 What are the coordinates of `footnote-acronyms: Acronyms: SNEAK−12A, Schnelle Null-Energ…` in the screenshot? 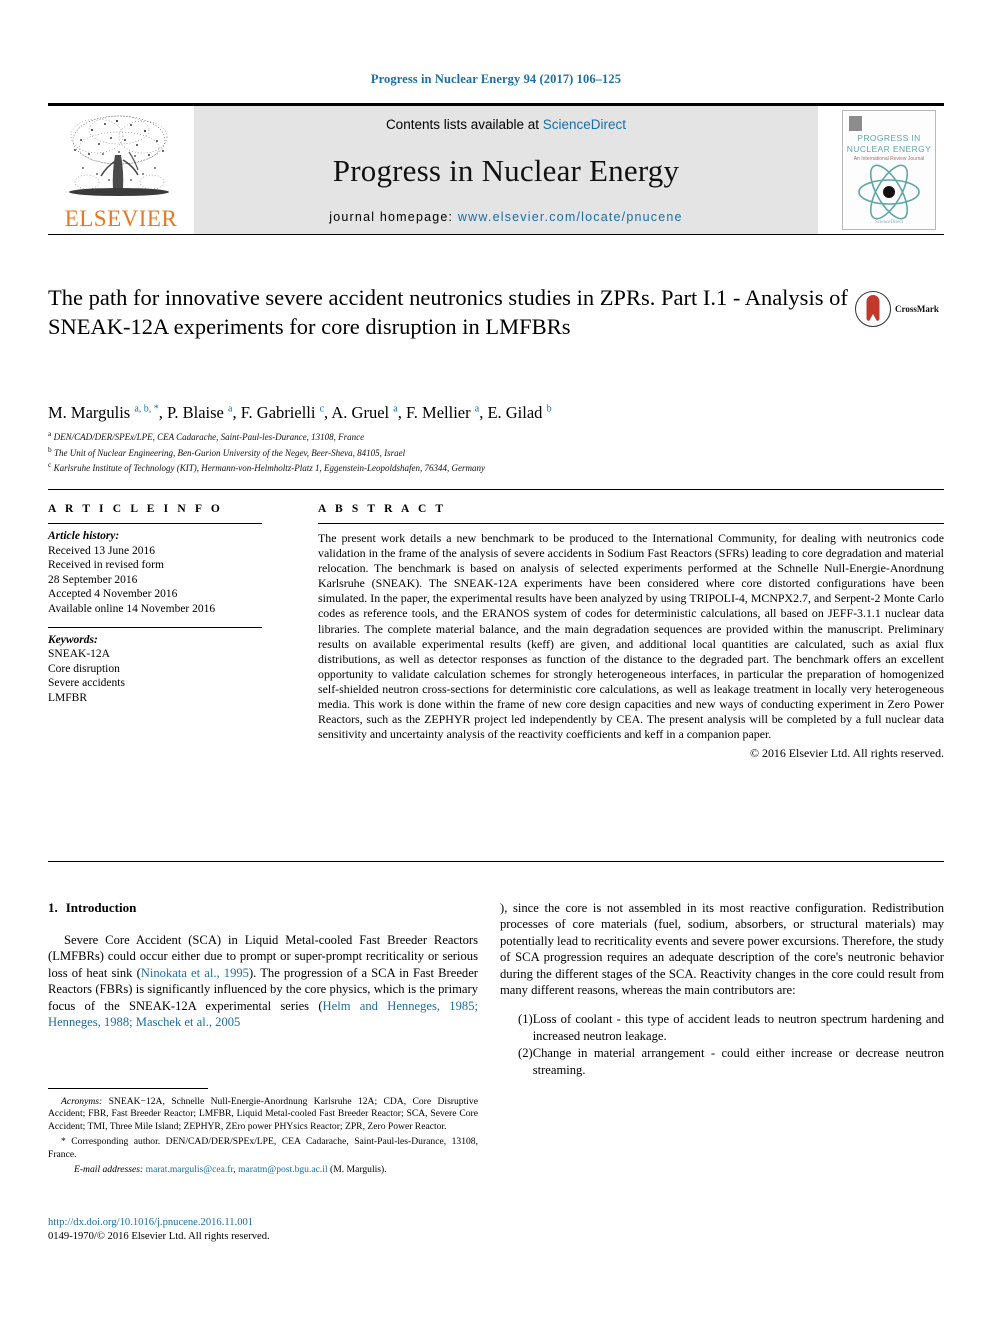 It's located at (263, 1114).